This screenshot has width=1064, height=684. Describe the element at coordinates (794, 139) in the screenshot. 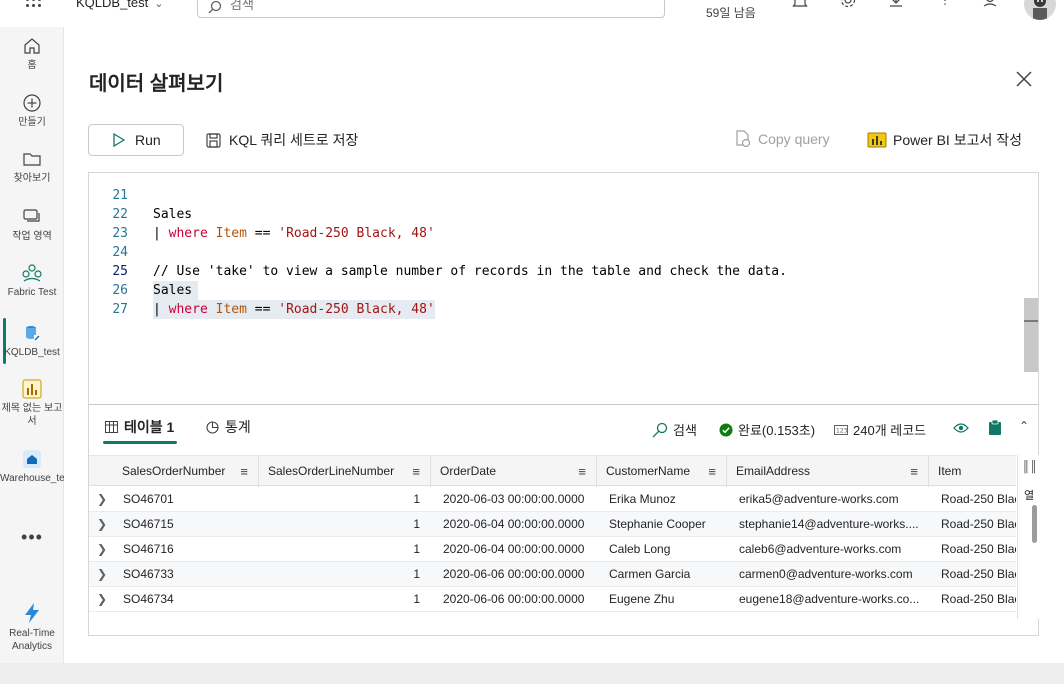

I see `copy-label: Copy query` at that location.